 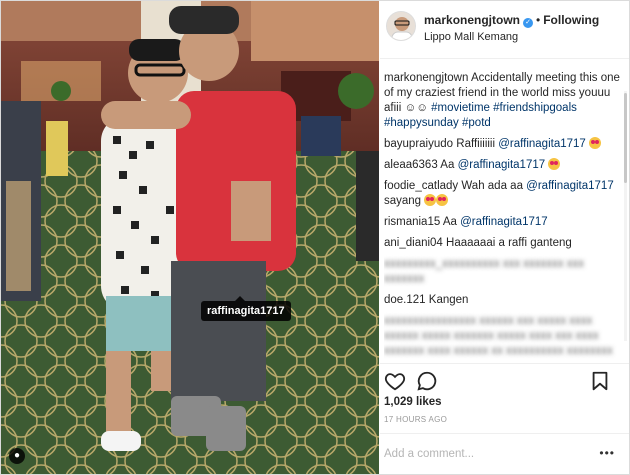 I want to click on heart-outline-icon, so click(x=395, y=381).